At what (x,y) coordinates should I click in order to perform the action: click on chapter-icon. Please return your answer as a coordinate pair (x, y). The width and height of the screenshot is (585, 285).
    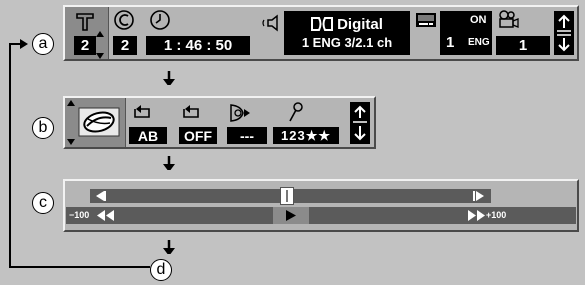
    Looking at the image, I should click on (124, 20).